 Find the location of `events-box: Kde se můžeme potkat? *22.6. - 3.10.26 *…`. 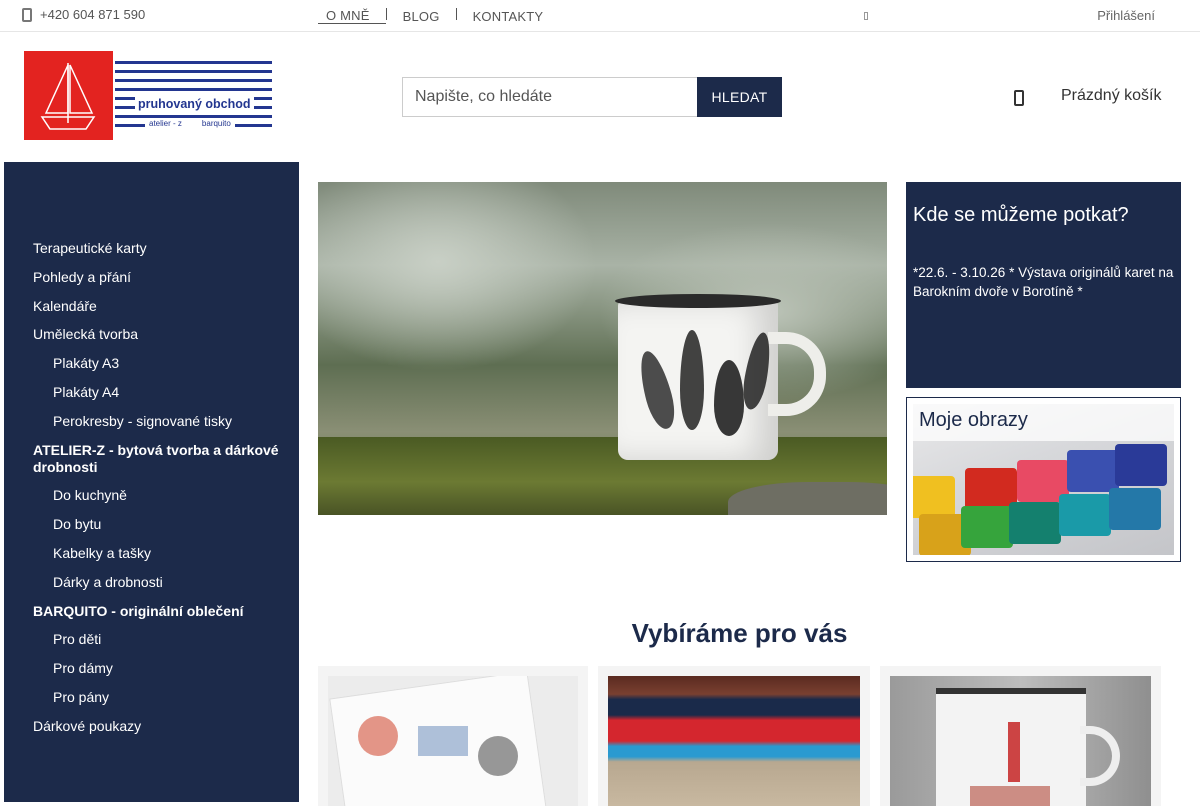

events-box: Kde se můžeme potkat? *22.6. - 3.10.26 *… is located at coordinates (1043, 285).